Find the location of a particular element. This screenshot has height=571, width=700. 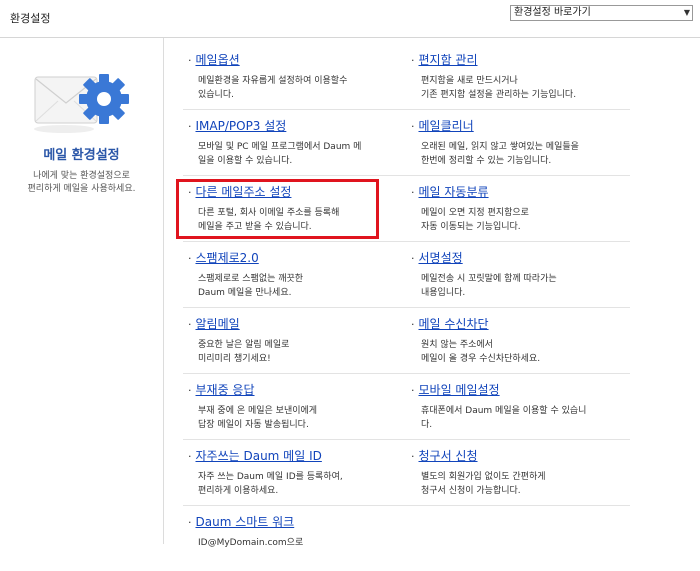

settings-item-mobile-mail: · 모바일 메일설정 휴대폰에서 Daum 메일을 이용할 수 있습니다. is located at coordinates (516, 407).